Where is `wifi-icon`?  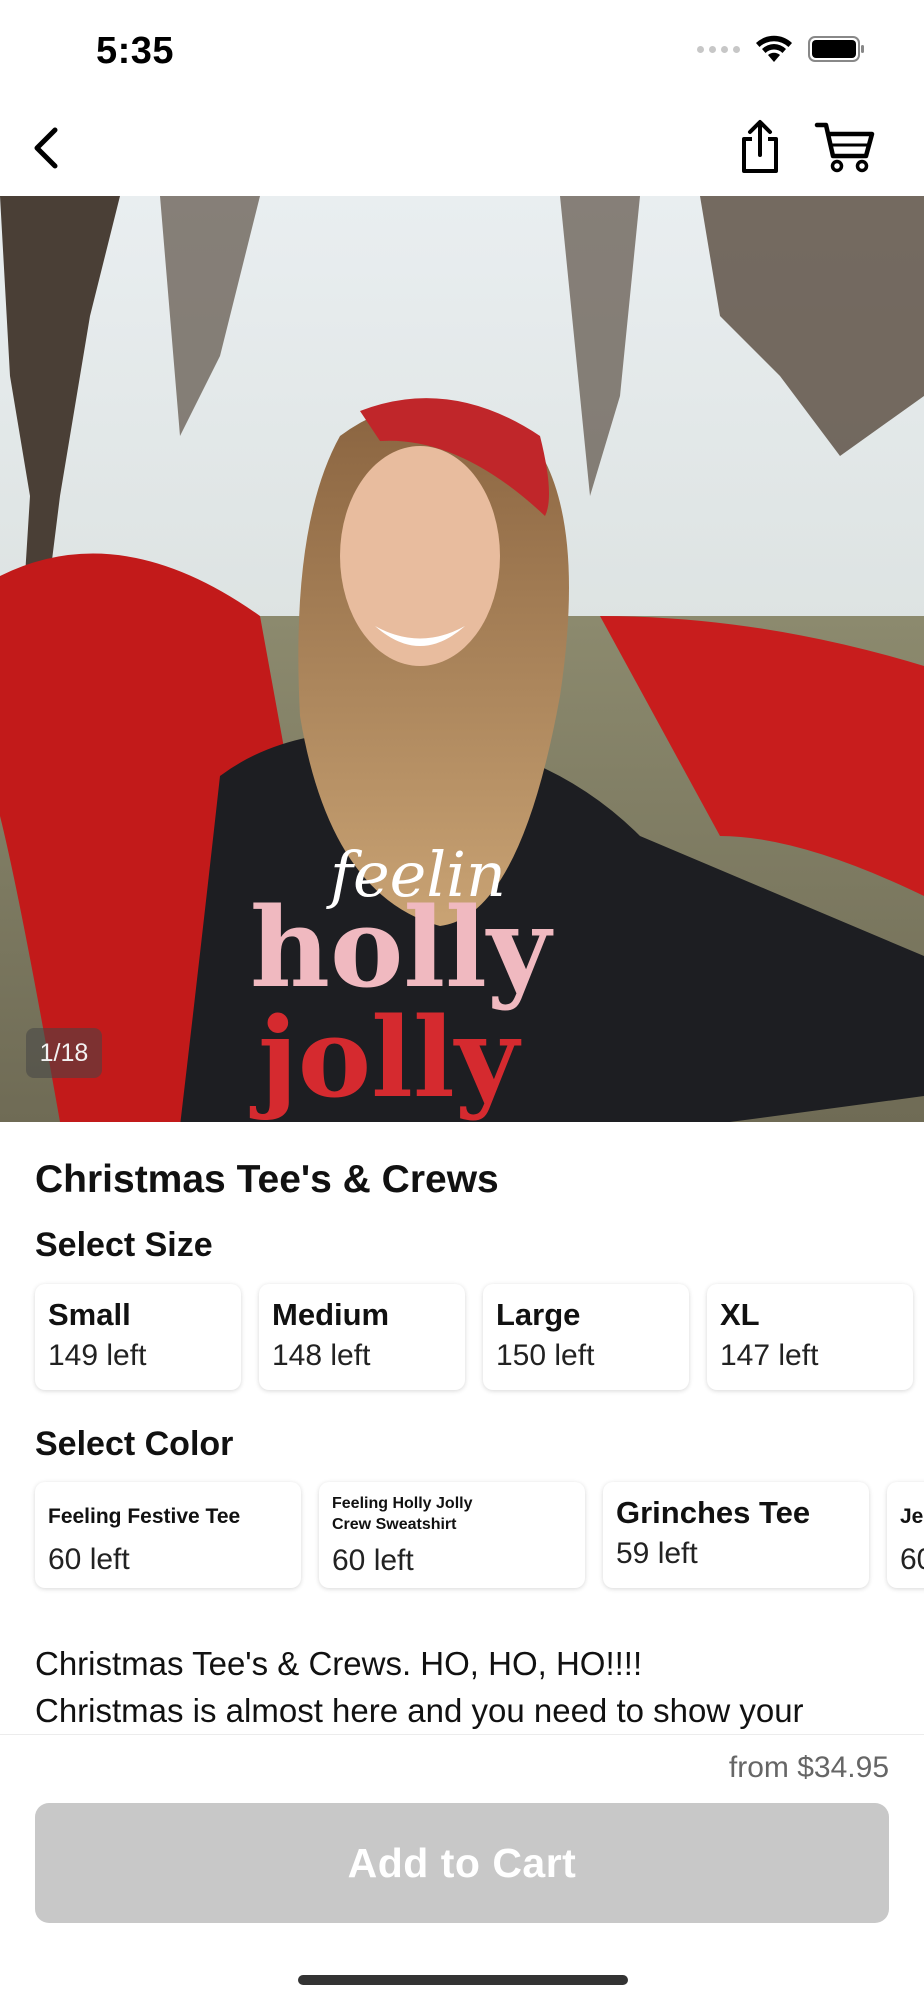 wifi-icon is located at coordinates (774, 48).